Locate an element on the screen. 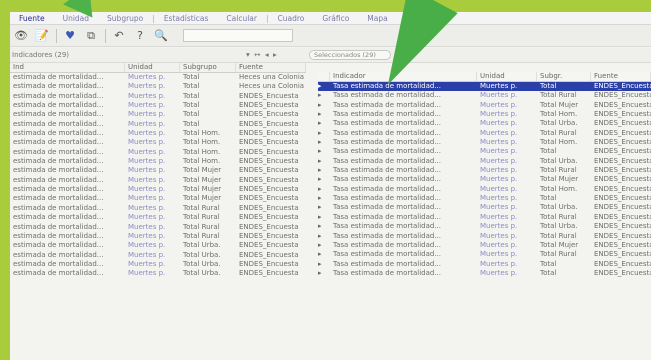 The image size is (651, 360). column-header: Subgr. is located at coordinates (564, 76).